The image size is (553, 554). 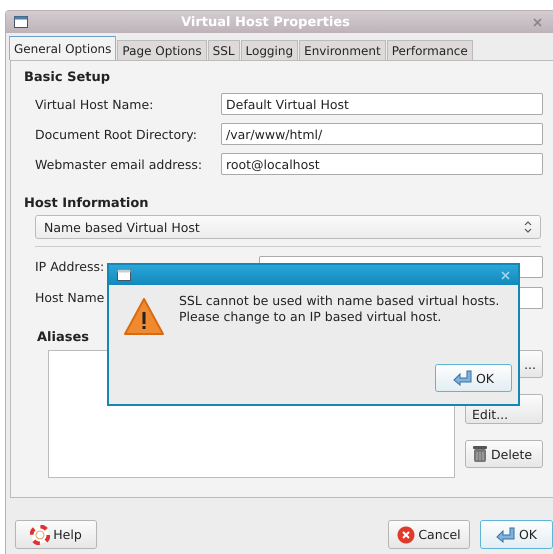 I want to click on field-label: Virtual Host Name:, so click(x=94, y=104).